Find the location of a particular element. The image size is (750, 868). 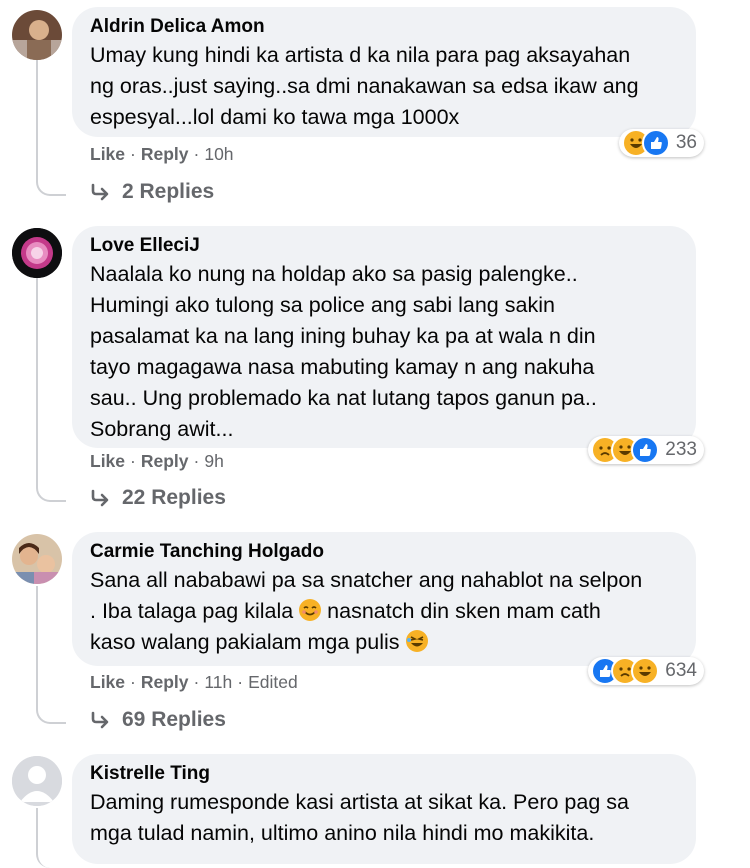

reaction-summary: 36 is located at coordinates (661, 143).